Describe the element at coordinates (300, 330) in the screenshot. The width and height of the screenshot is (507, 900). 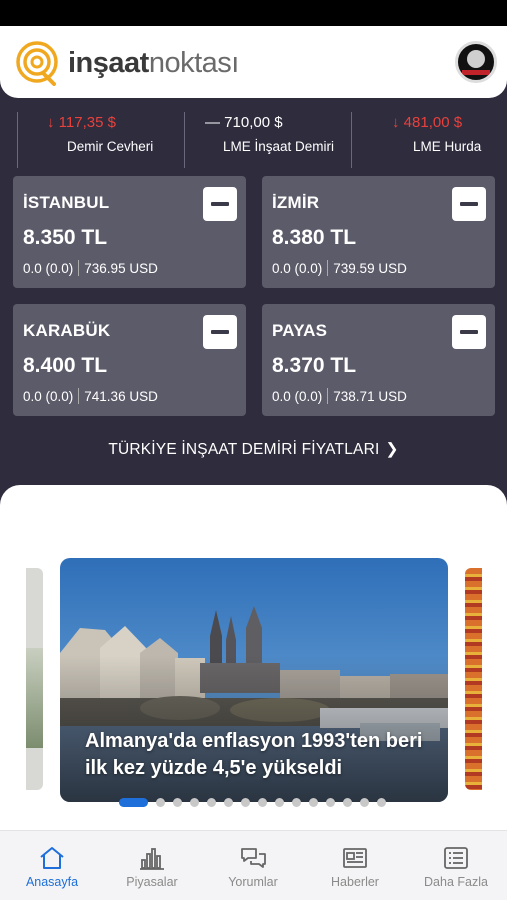
I see `card-city: PAYAS` at that location.